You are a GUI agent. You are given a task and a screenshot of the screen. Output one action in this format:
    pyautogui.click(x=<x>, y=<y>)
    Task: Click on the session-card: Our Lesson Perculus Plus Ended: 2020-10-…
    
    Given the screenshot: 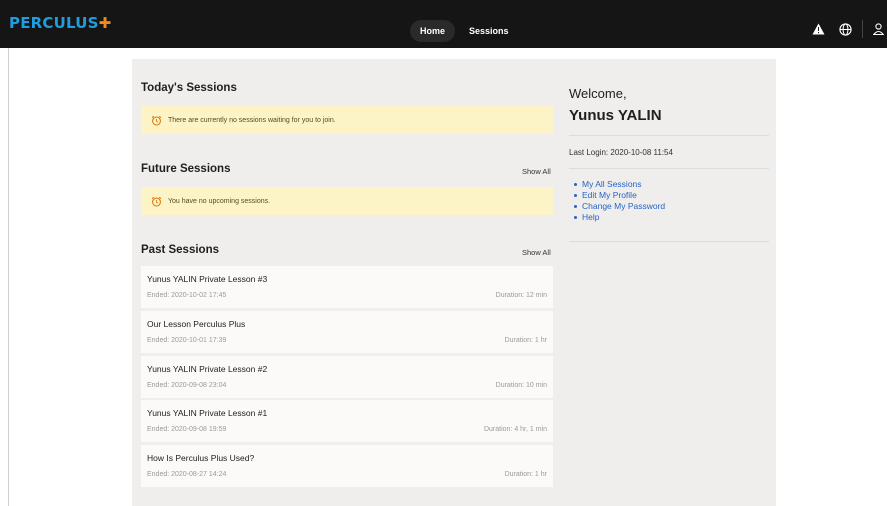 What is the action you would take?
    pyautogui.click(x=347, y=332)
    